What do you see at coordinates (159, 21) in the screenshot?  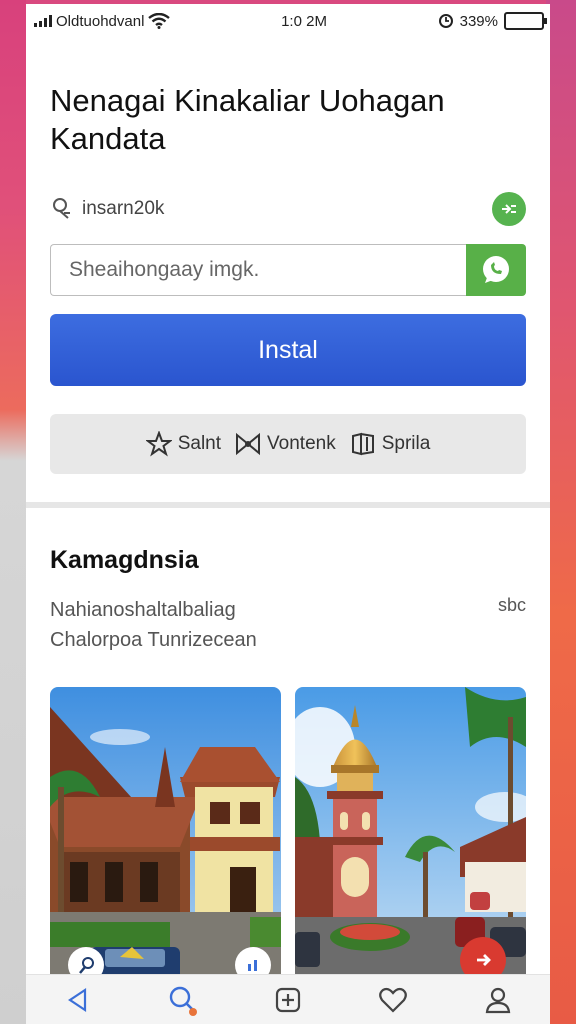 I see `wifi-icon` at bounding box center [159, 21].